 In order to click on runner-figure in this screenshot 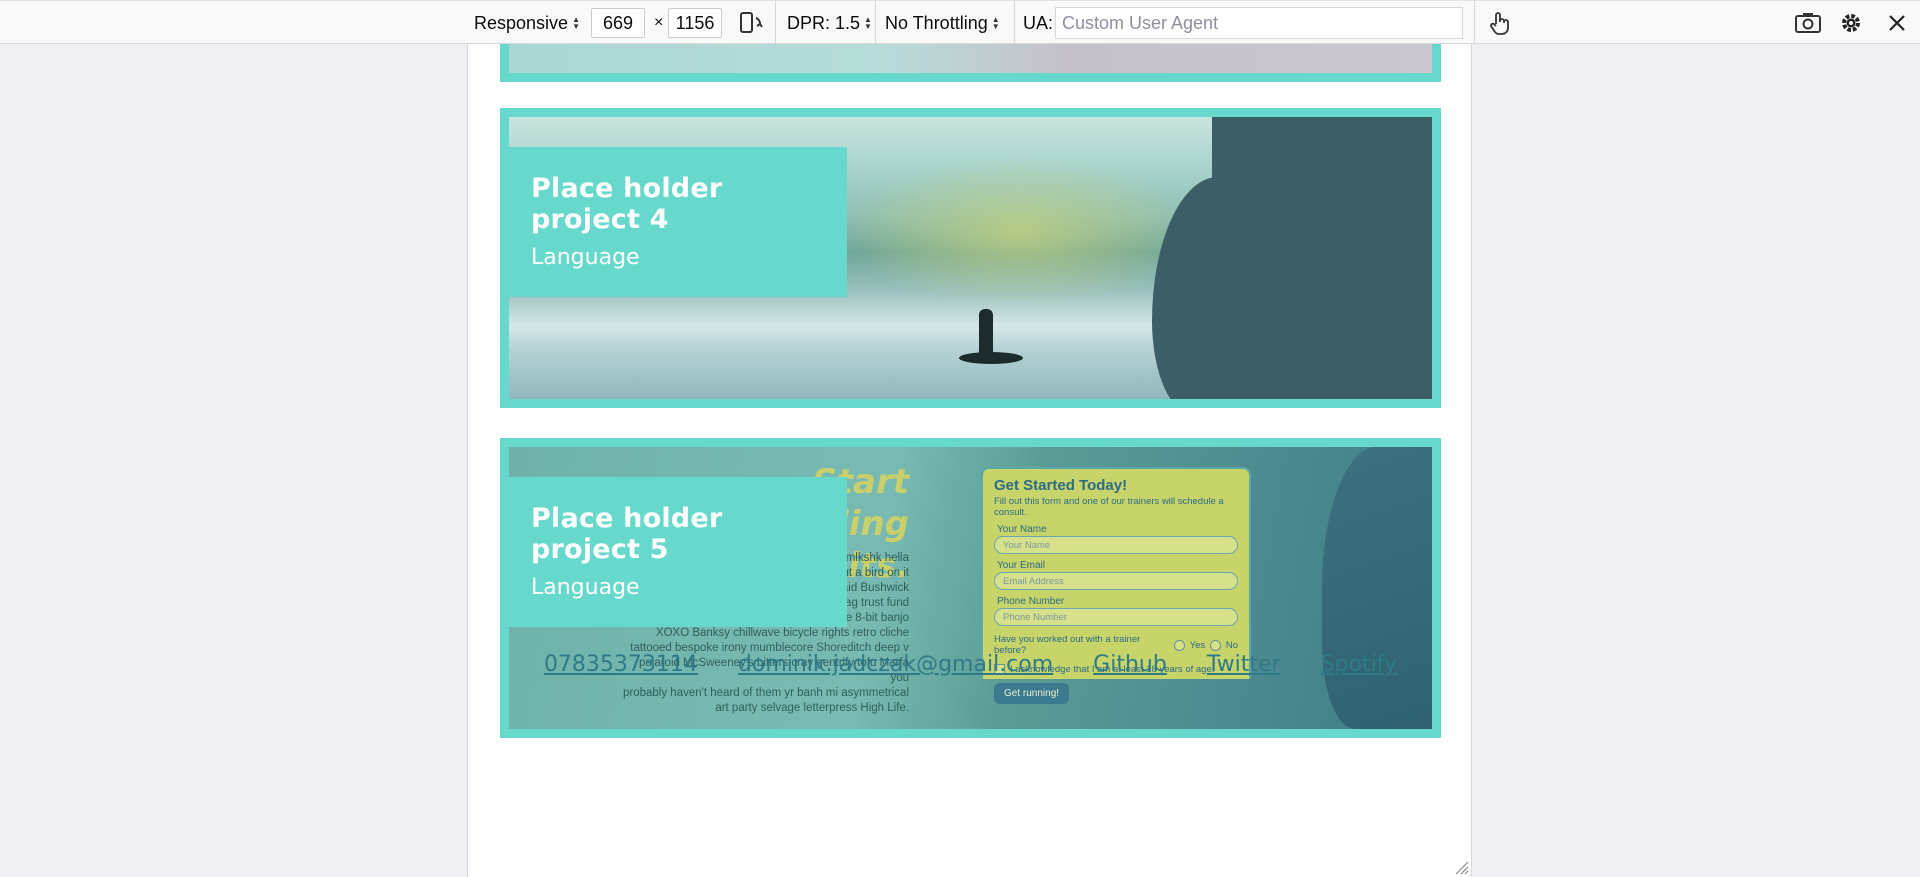, I will do `click(1377, 588)`.